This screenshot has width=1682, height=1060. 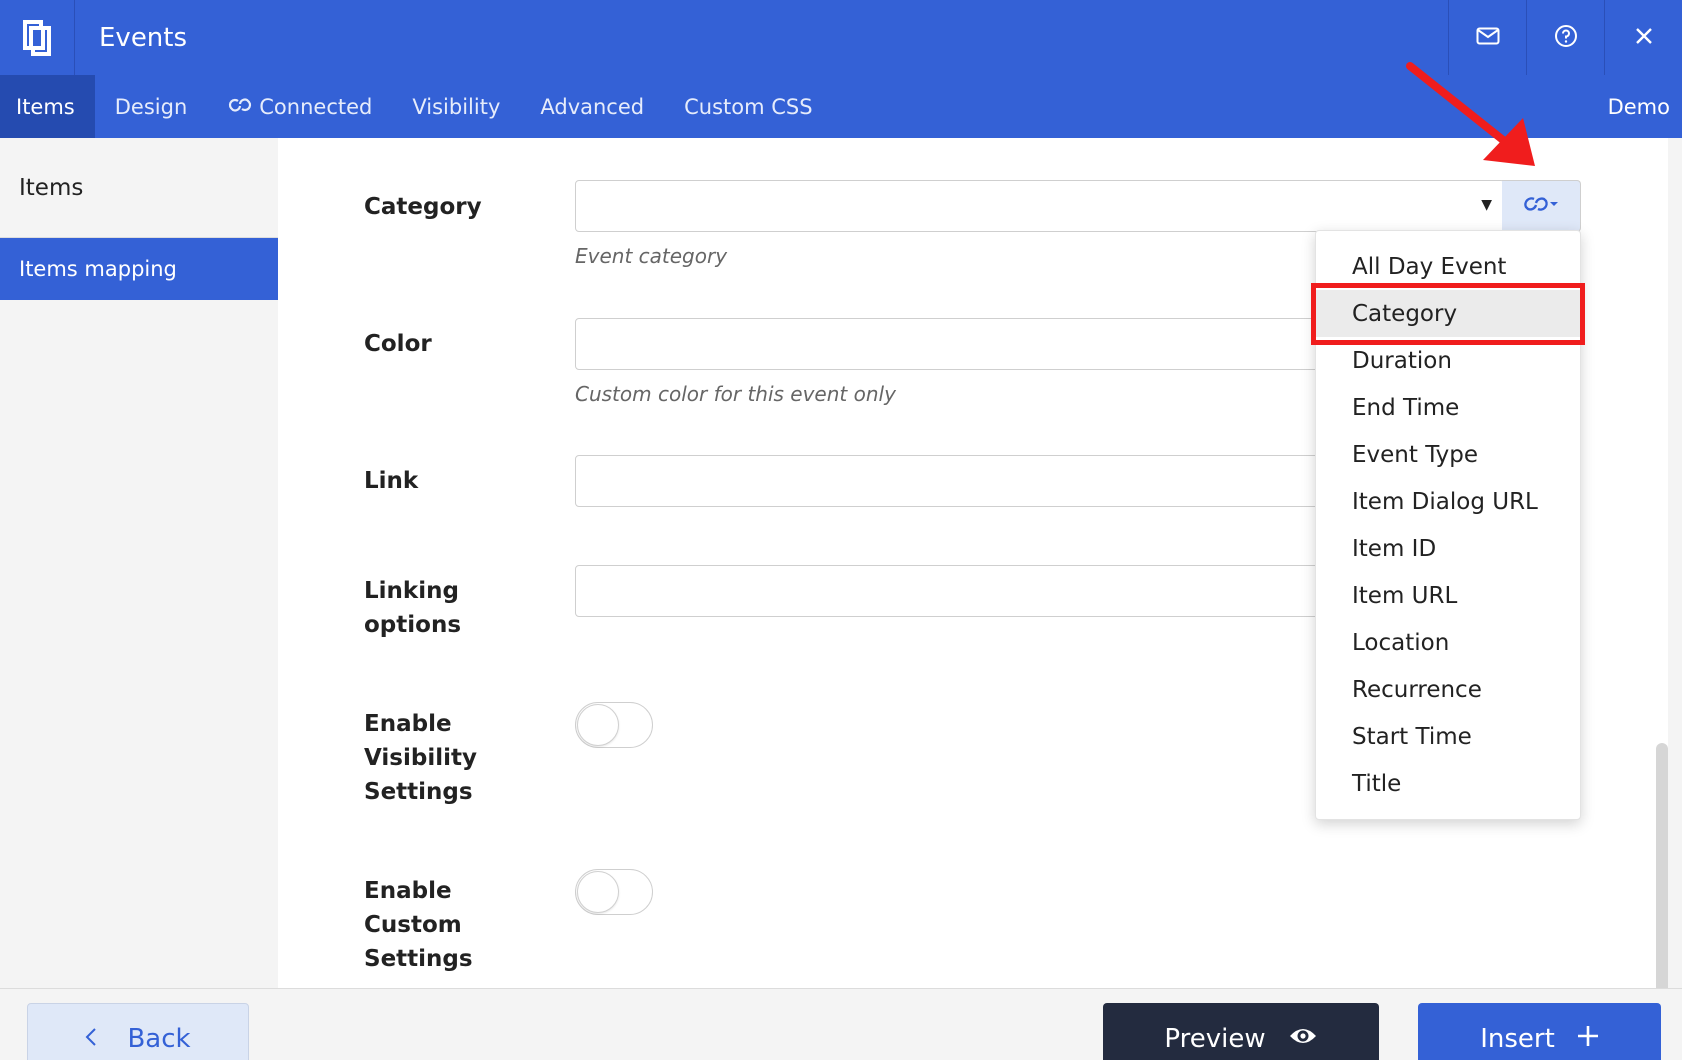 What do you see at coordinates (651, 256) in the screenshot?
I see `category-help: Event category` at bounding box center [651, 256].